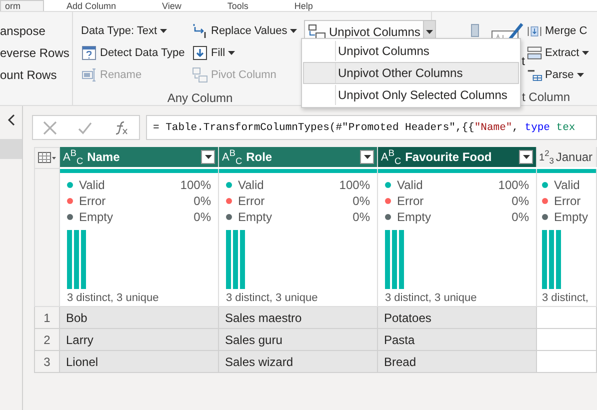  Describe the element at coordinates (238, 5) in the screenshot. I see `ribbon-tab: Tools` at that location.